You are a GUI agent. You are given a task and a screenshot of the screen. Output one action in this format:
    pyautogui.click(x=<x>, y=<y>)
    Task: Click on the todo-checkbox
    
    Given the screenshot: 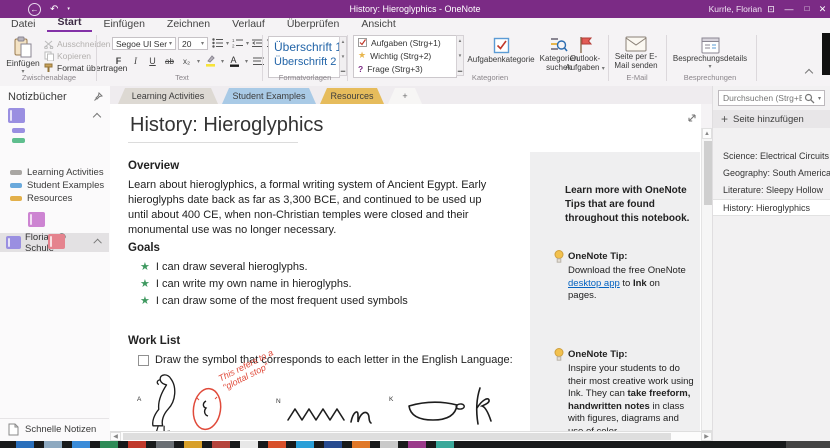 What is the action you would take?
    pyautogui.click(x=143, y=360)
    